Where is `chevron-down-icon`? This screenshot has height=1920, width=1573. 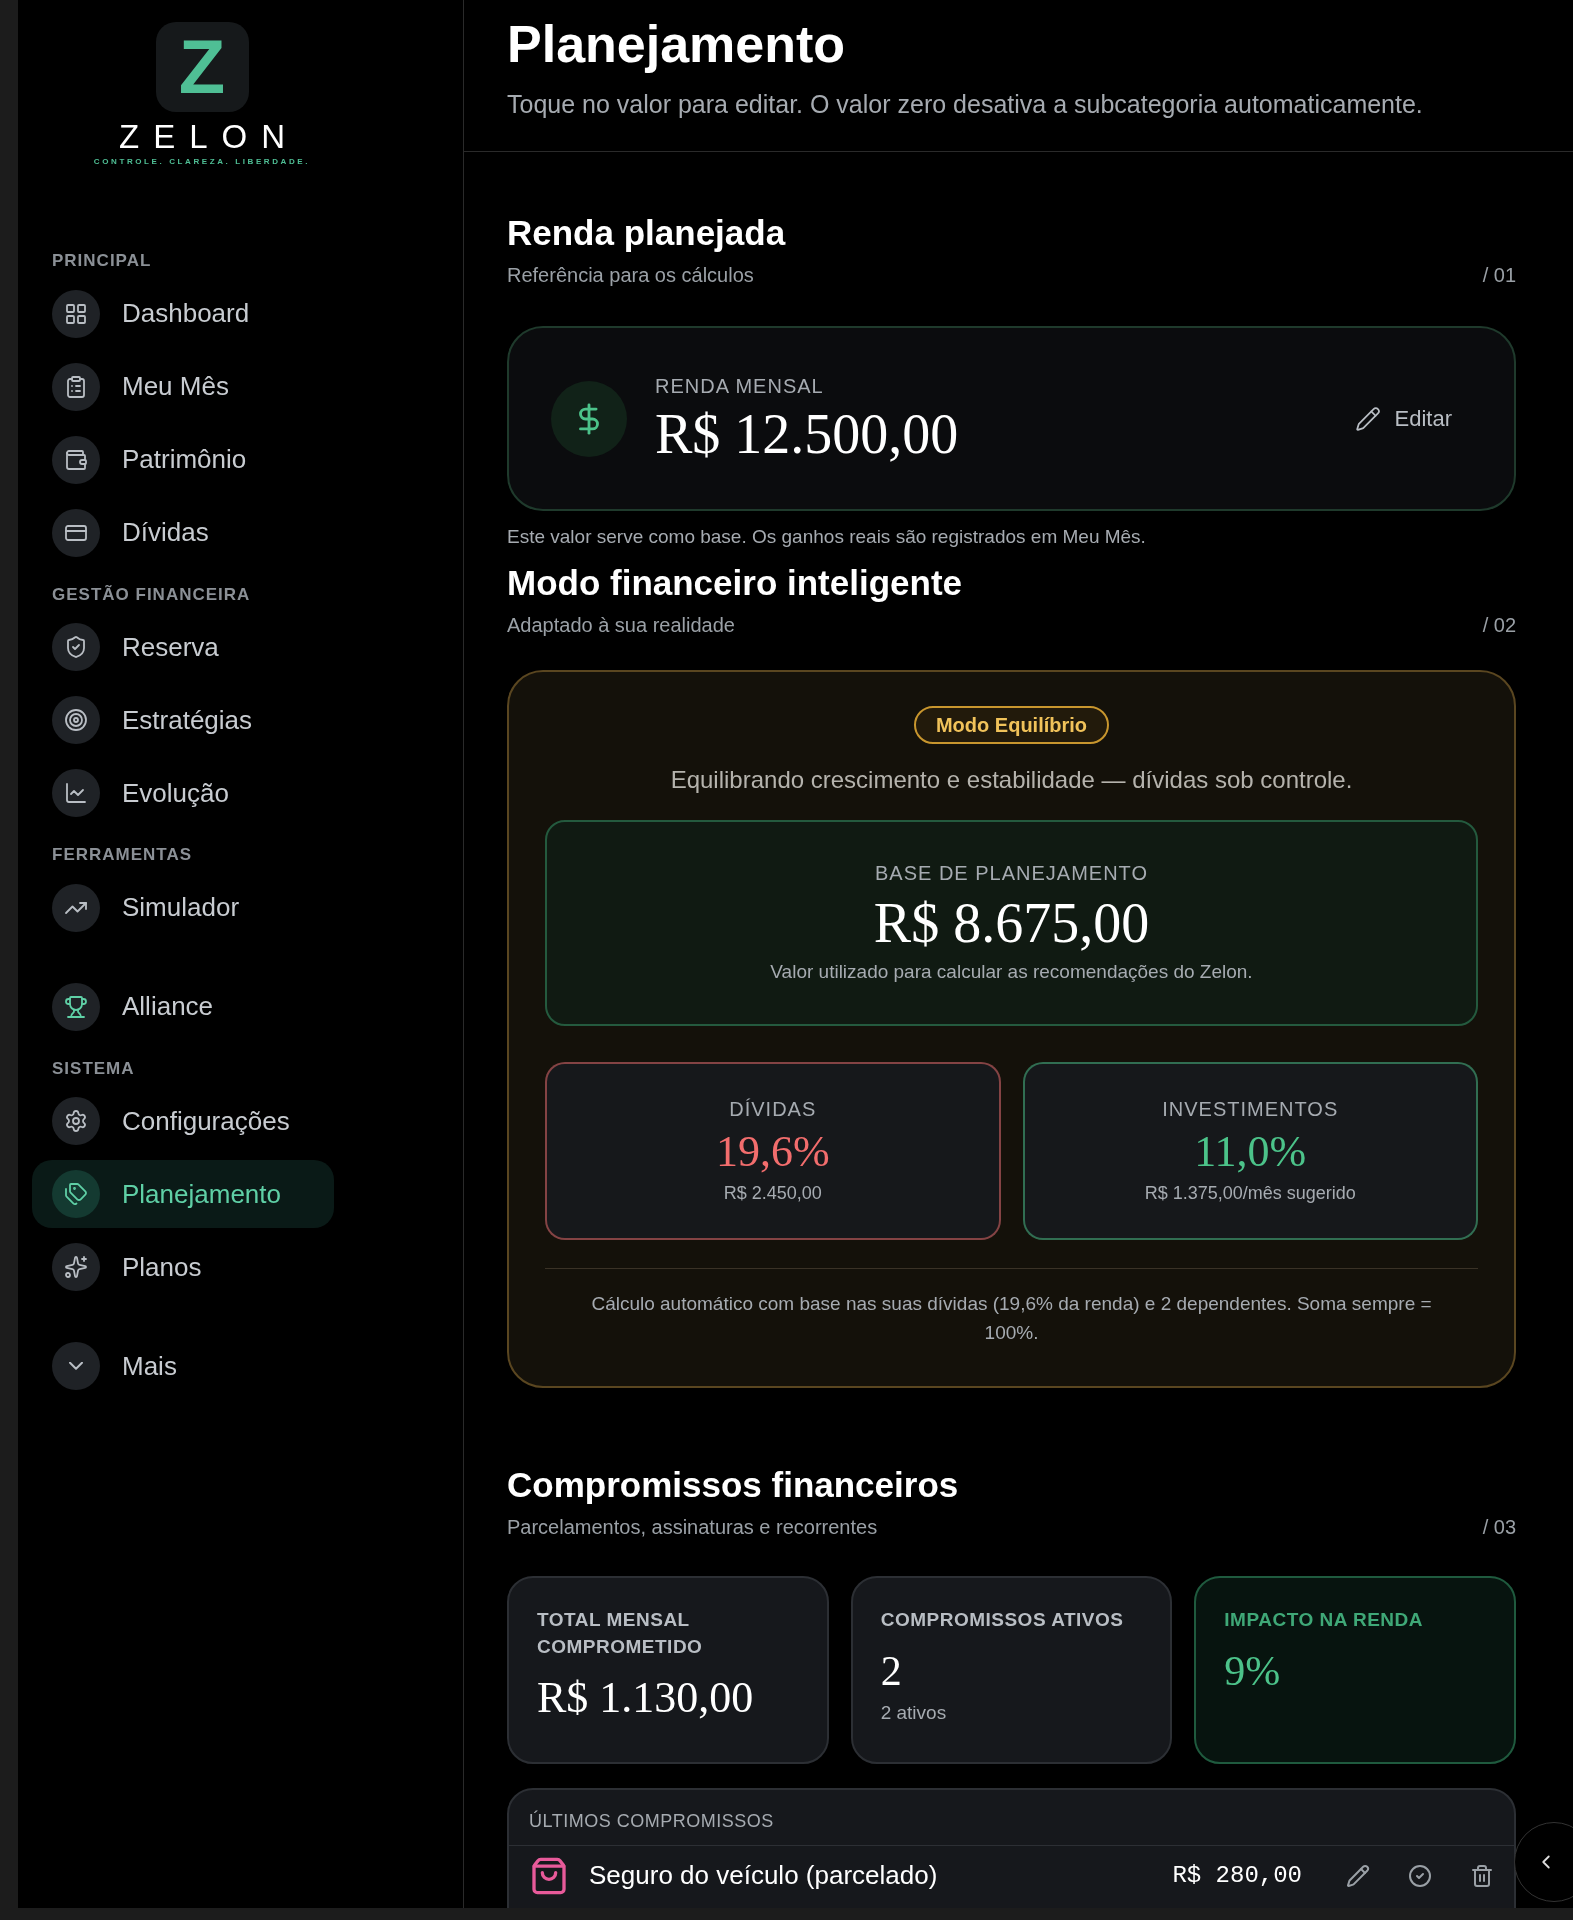
chevron-down-icon is located at coordinates (76, 1366).